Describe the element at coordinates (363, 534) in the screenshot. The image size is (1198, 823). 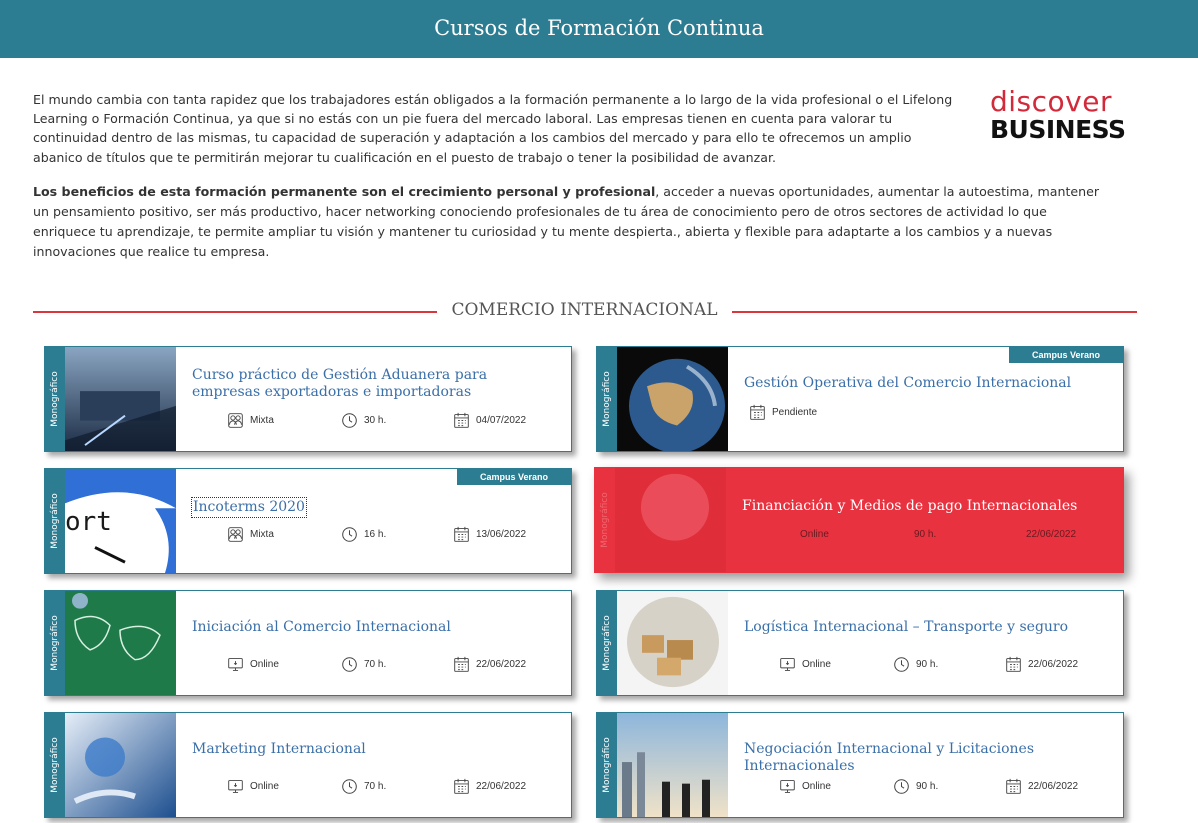
I see `duration: 16 h.` at that location.